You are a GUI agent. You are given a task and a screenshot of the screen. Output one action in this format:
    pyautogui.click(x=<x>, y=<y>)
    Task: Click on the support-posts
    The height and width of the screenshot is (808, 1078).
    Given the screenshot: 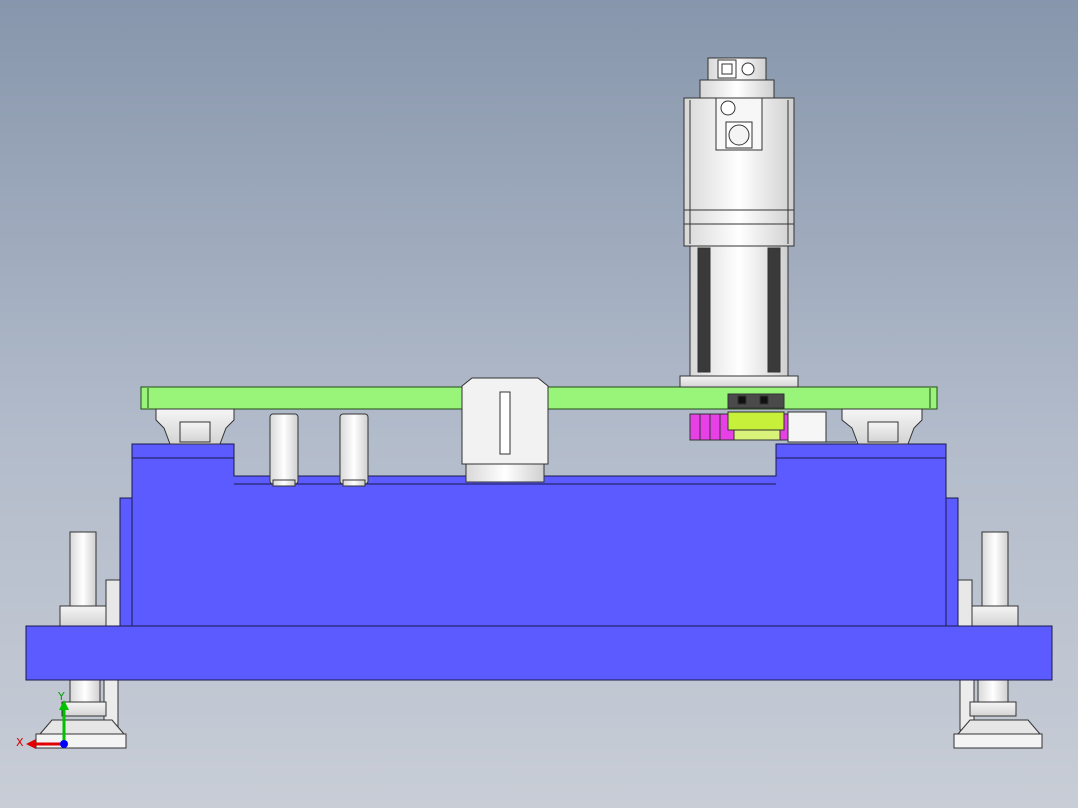 What is the action you would take?
    pyautogui.click(x=319, y=450)
    